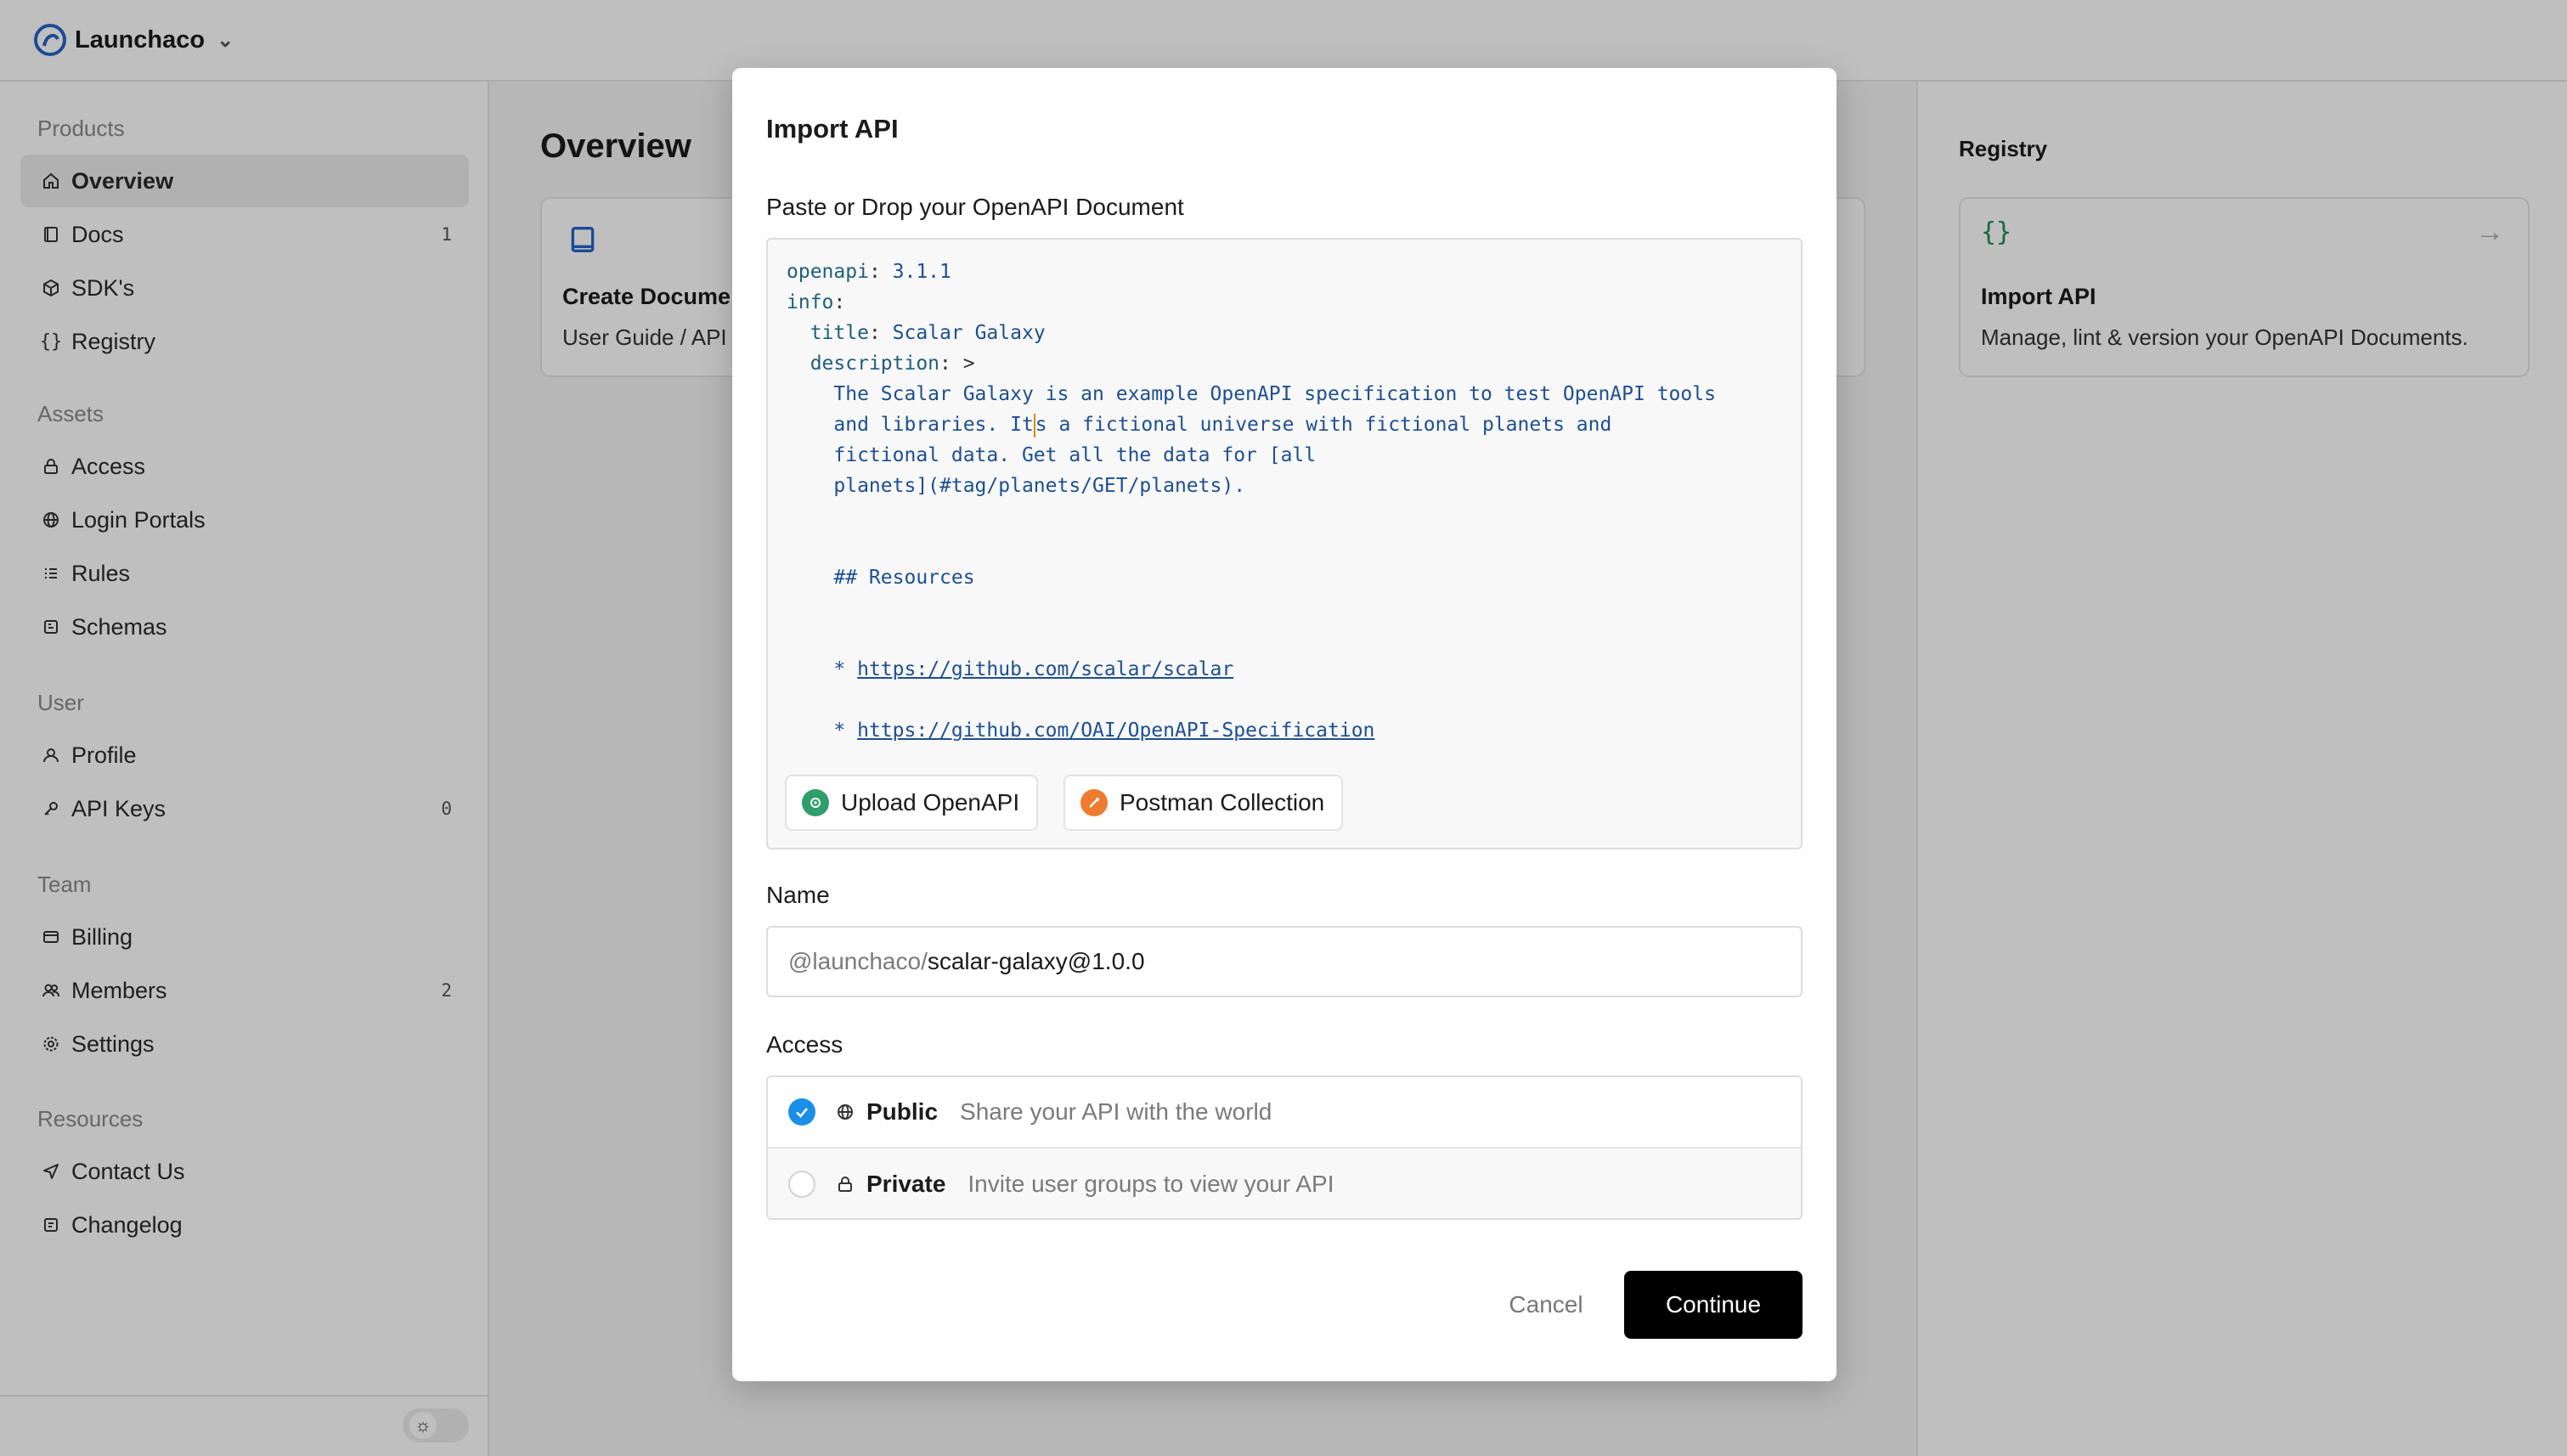 The width and height of the screenshot is (2567, 1456). I want to click on cancel-button: Cancel, so click(1546, 1305).